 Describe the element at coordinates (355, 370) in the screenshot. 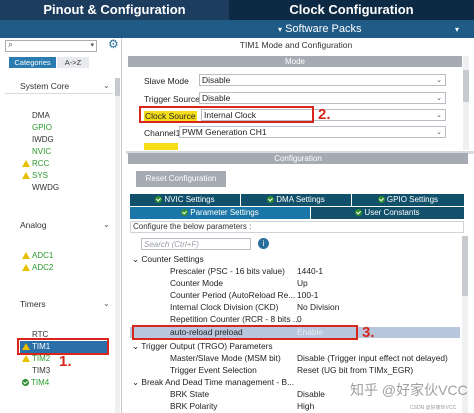

I see `param-value: Reset (UG bit from TIMx_EGR)` at that location.